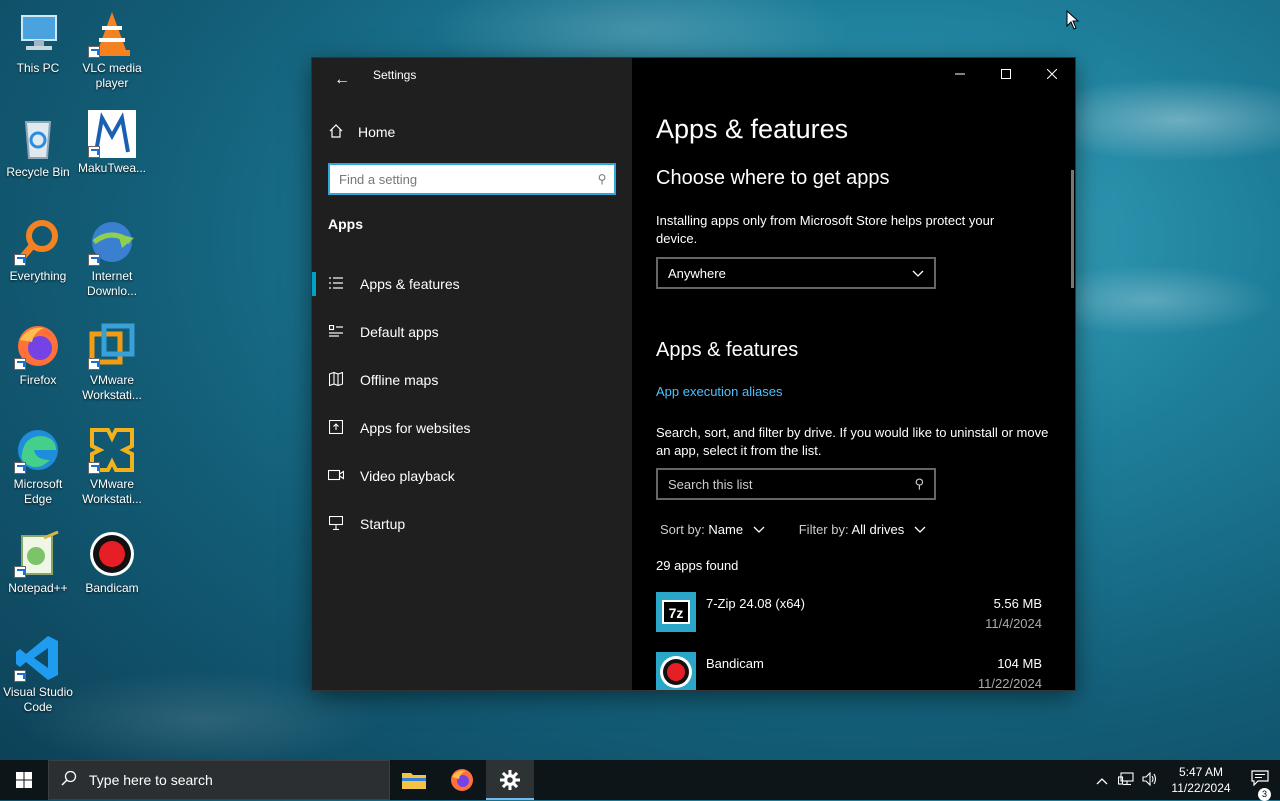 Image resolution: width=1280 pixels, height=801 pixels. I want to click on sort-label: Sort by:, so click(682, 529).